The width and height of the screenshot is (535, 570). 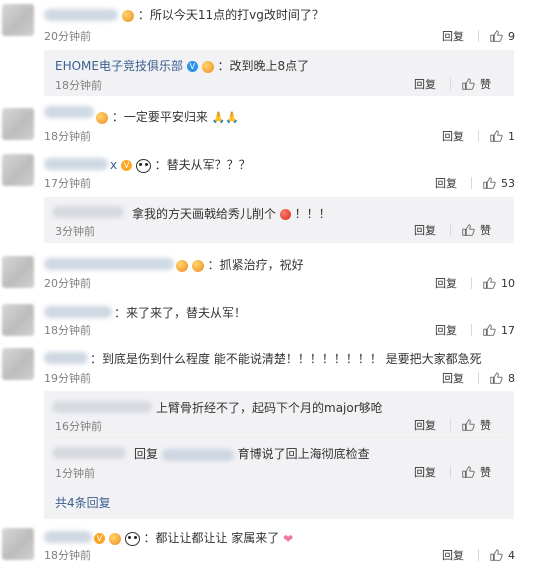 I want to click on comment-actions: 回复 17, so click(x=475, y=330).